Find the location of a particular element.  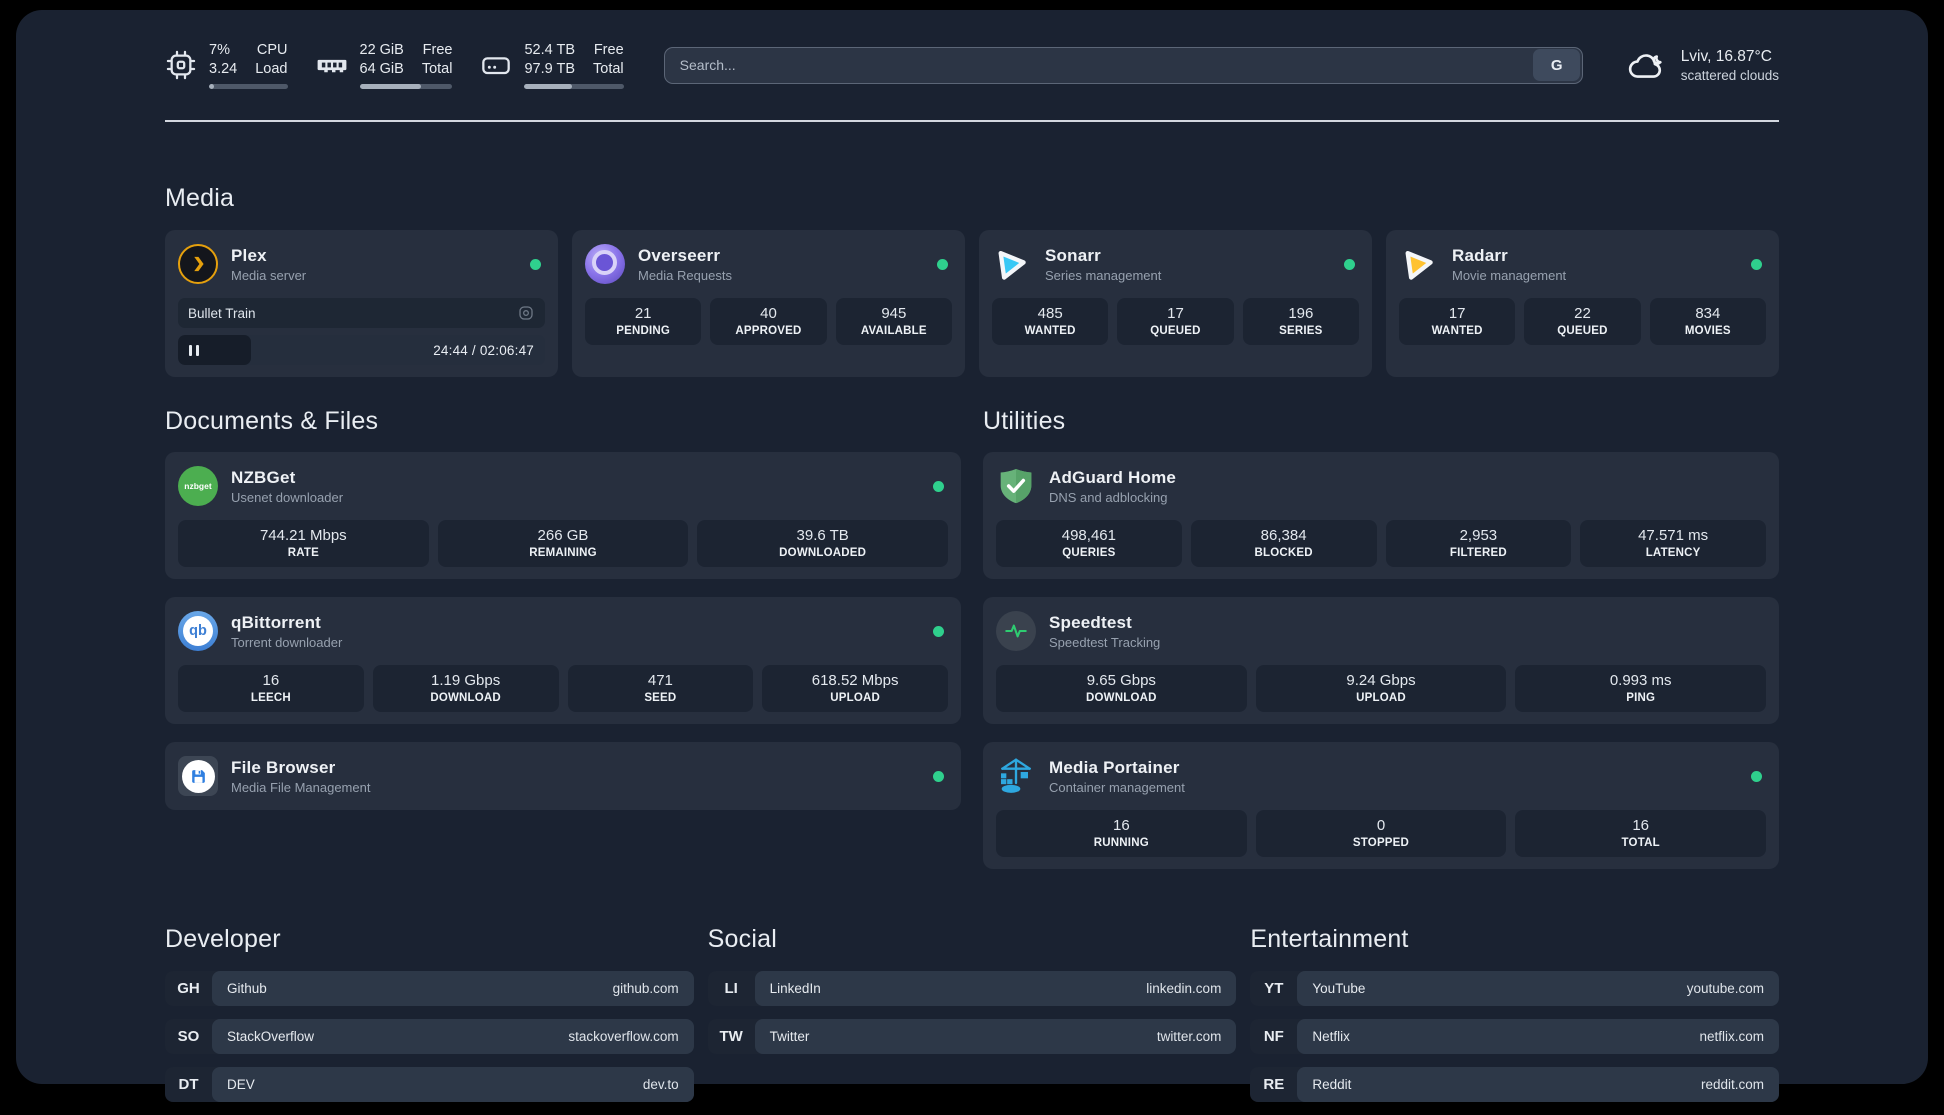

cpu-icon is located at coordinates (181, 65).